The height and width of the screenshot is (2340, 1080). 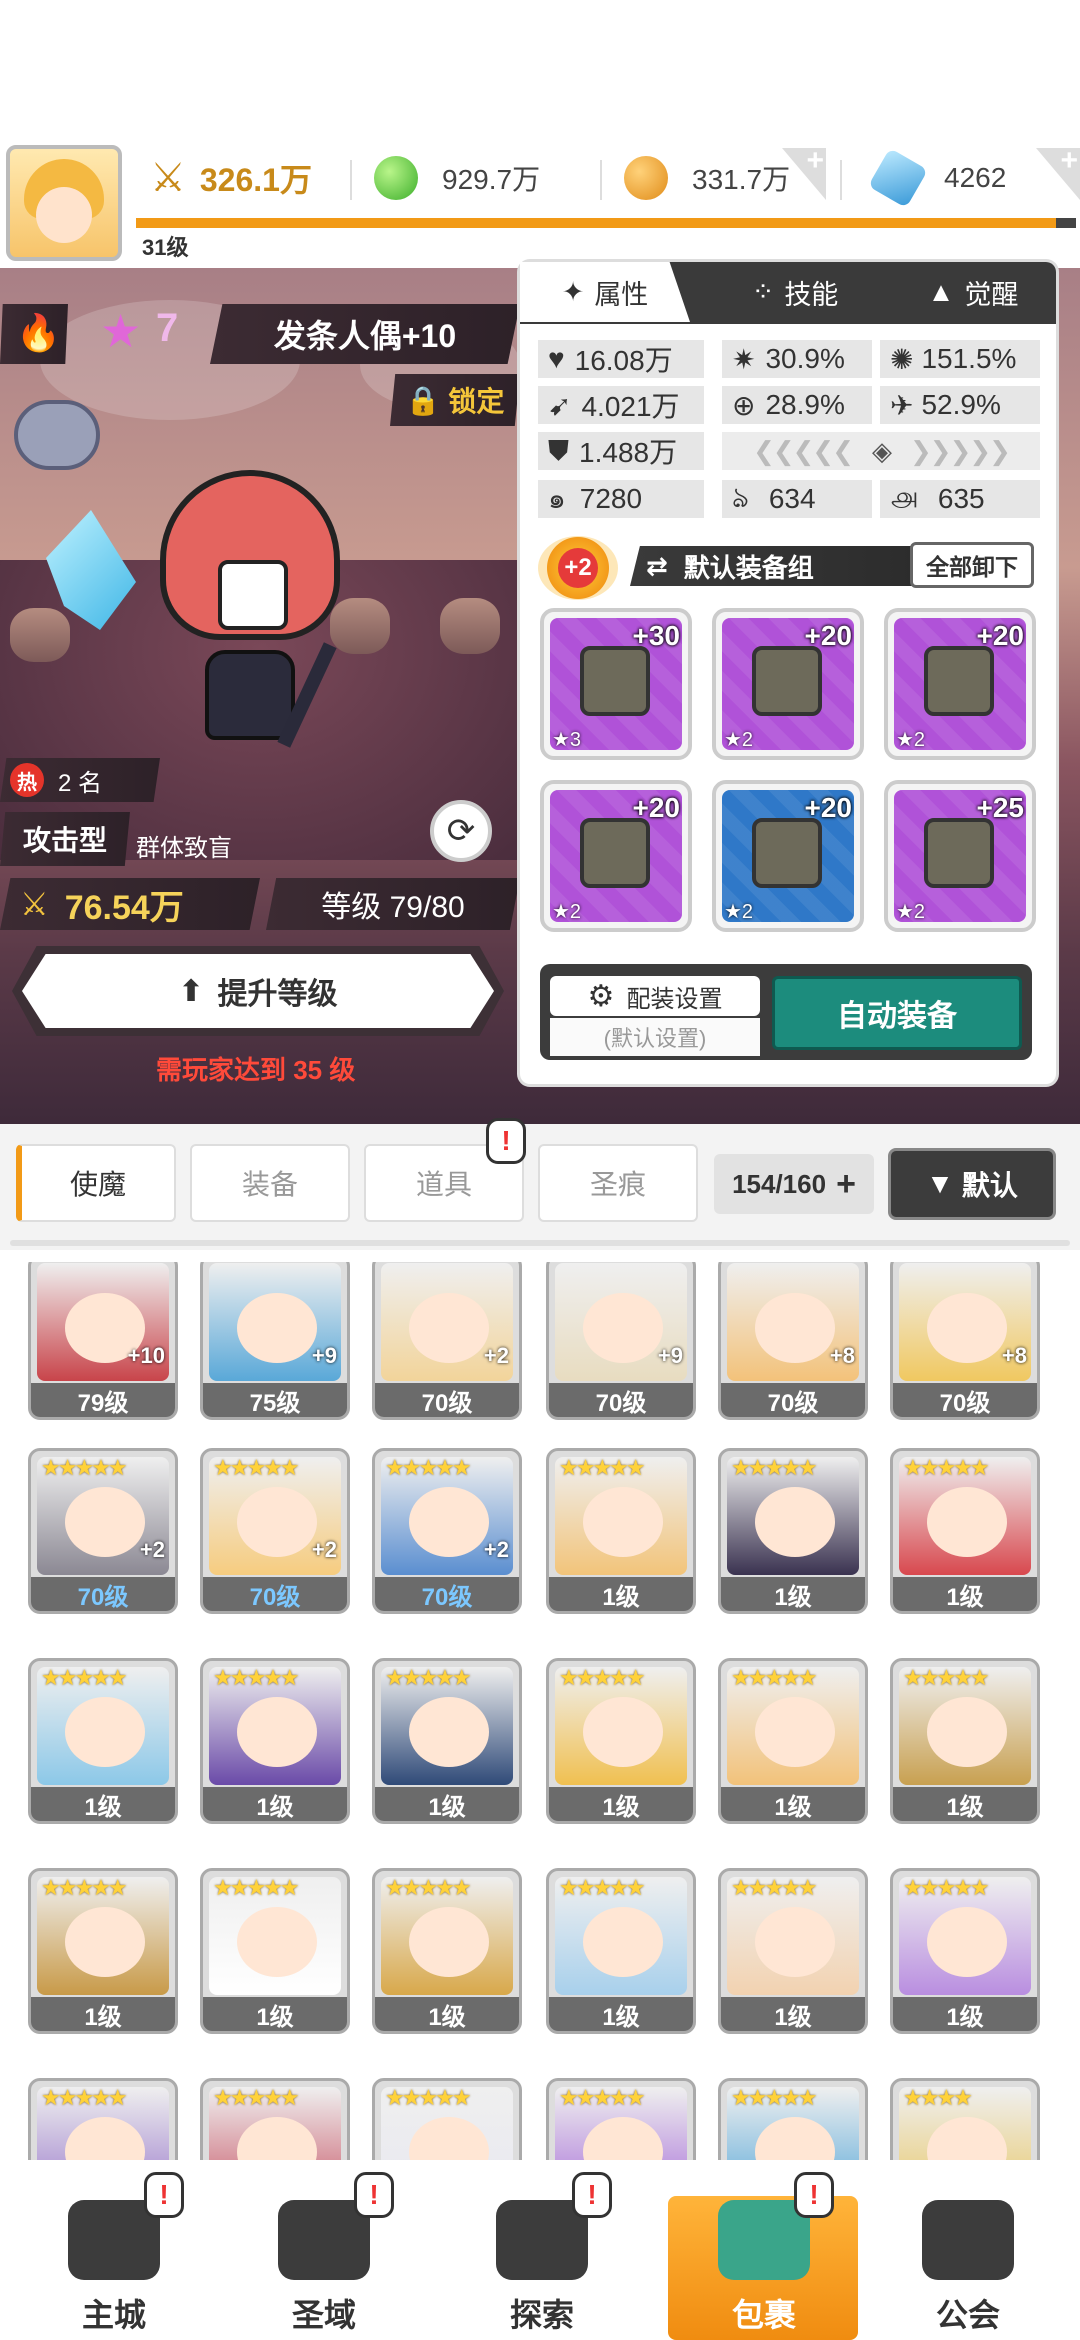 I want to click on tab-equipment: 装备, so click(x=270, y=1183).